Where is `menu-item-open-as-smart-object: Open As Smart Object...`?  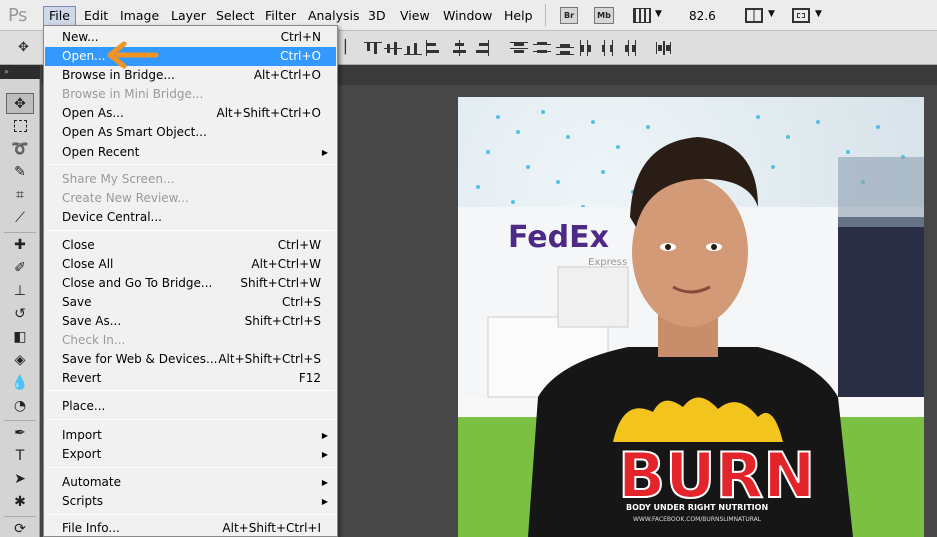
menu-item-open-as-smart-object: Open As Smart Object... is located at coordinates (190, 132).